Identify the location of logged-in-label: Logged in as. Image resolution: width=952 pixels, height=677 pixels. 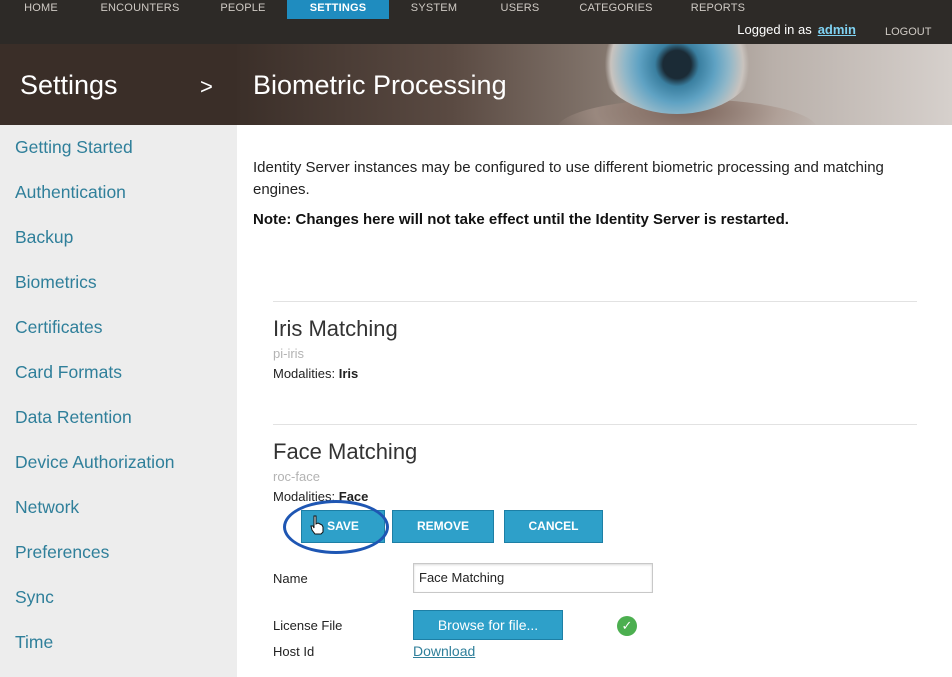
(774, 29).